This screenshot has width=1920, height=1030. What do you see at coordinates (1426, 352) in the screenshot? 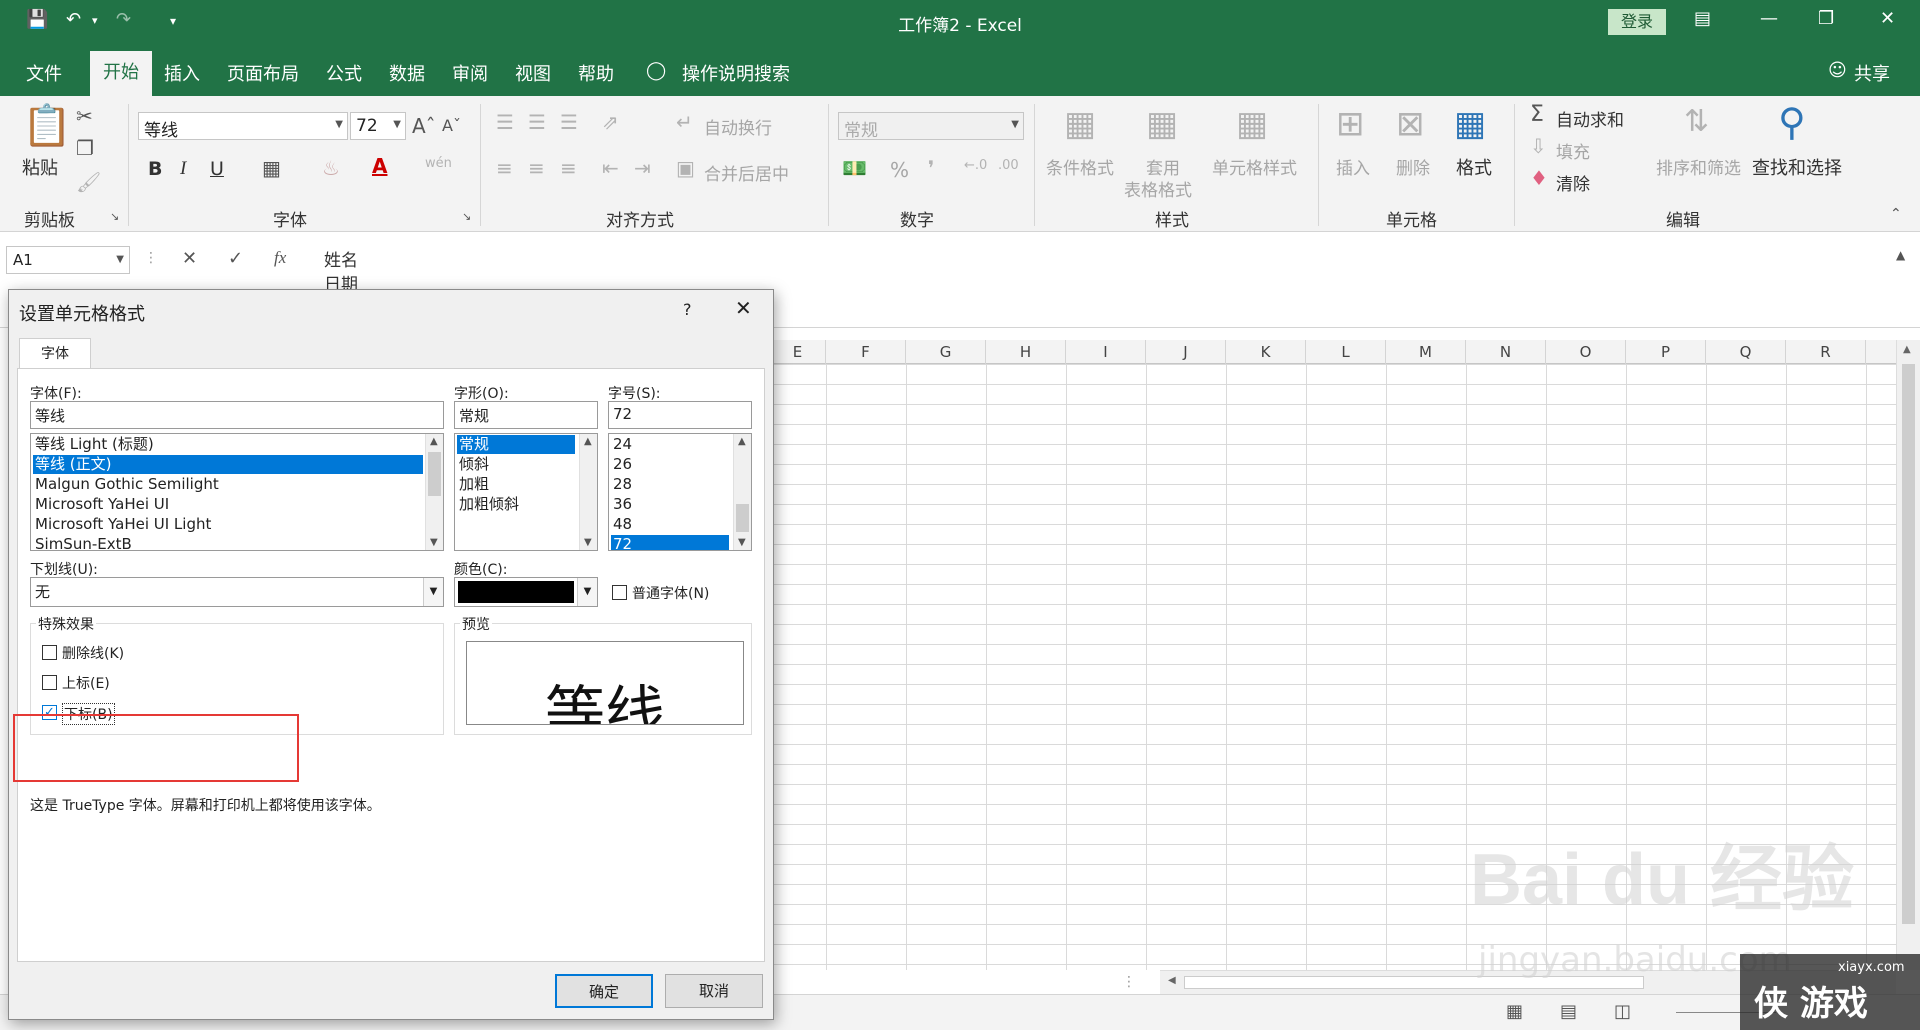
I see `column-header: M` at bounding box center [1426, 352].